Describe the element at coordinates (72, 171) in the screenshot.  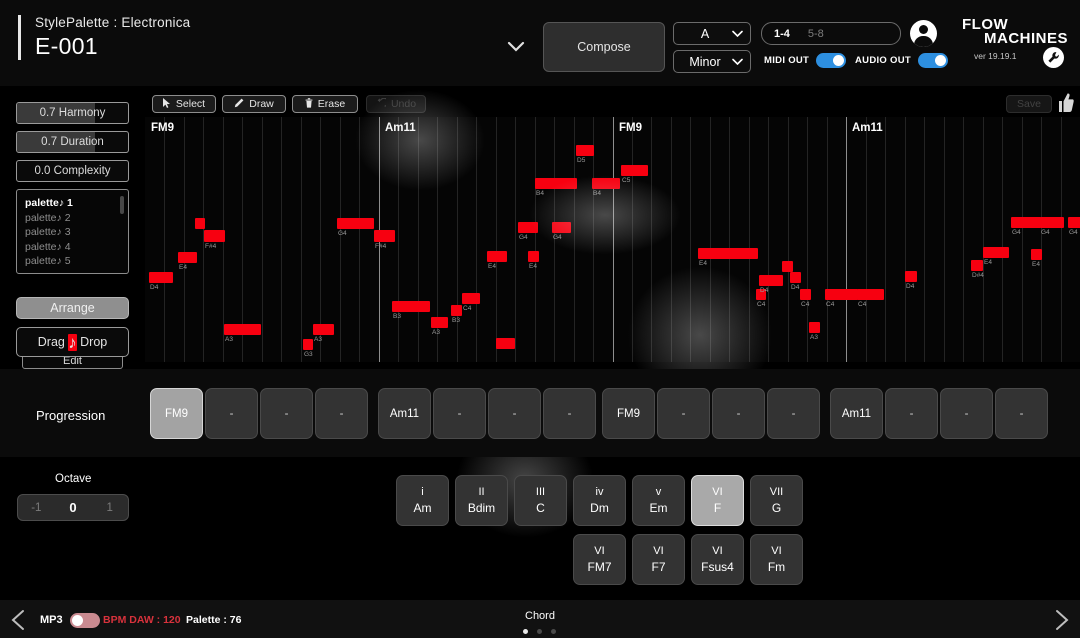
I see `complexity-slider: 0.0 Complexity` at that location.